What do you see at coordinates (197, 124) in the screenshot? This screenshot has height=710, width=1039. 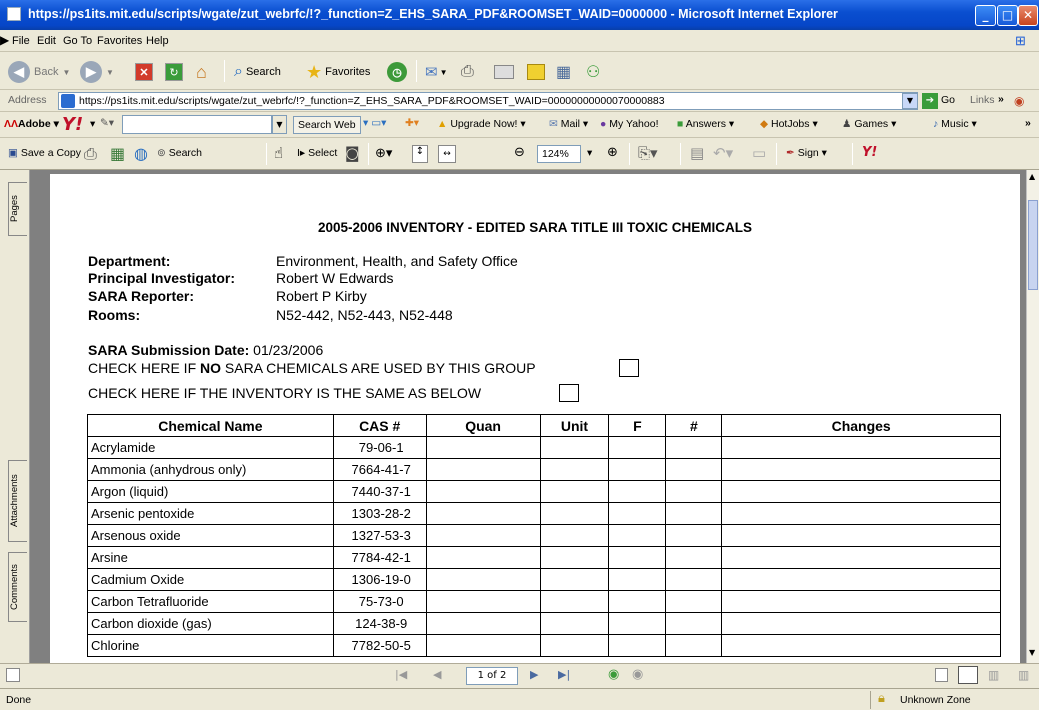 I see `yahoo-search-input` at bounding box center [197, 124].